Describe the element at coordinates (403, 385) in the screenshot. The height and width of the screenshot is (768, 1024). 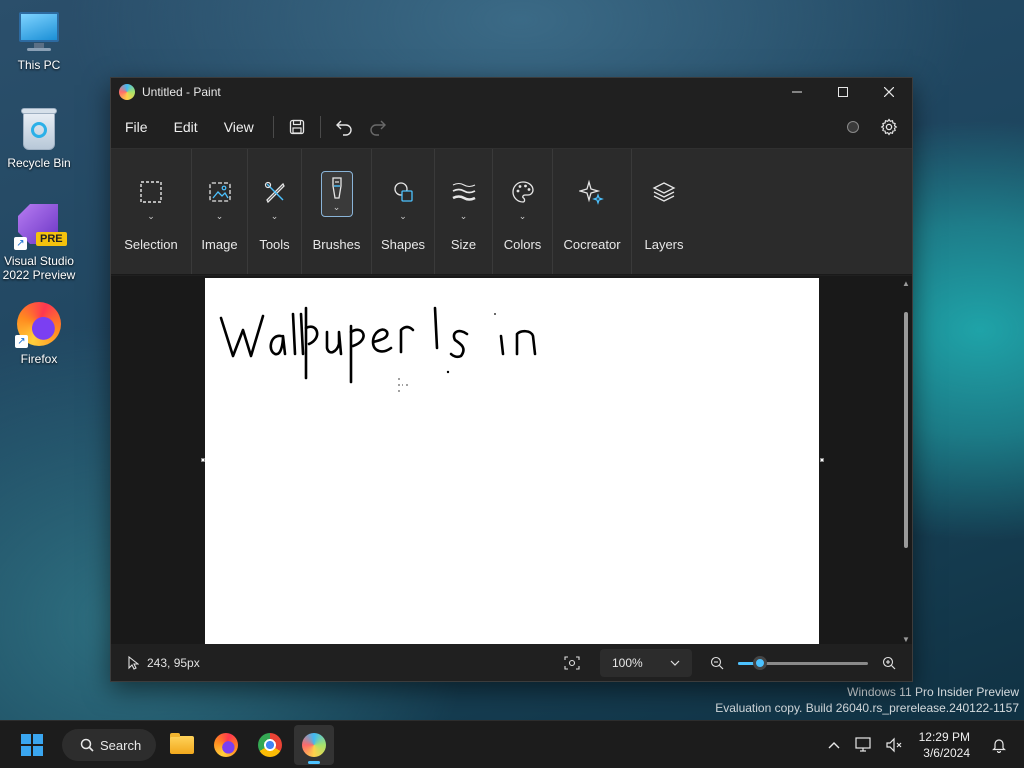
I see `crosshair-cursor` at that location.